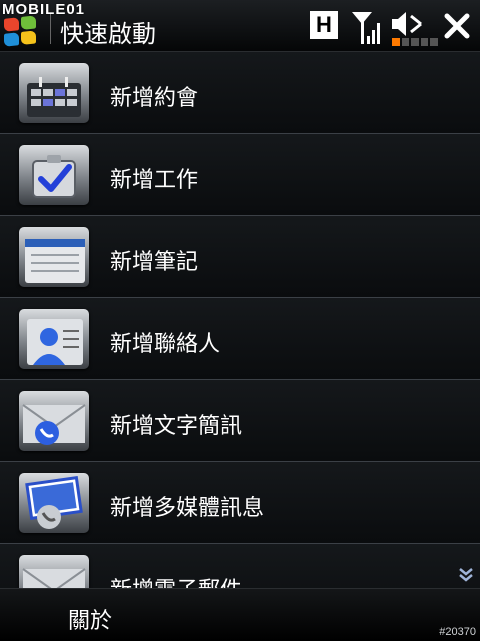 This screenshot has width=480, height=641. Describe the element at coordinates (457, 26) in the screenshot. I see `close-icon` at that location.